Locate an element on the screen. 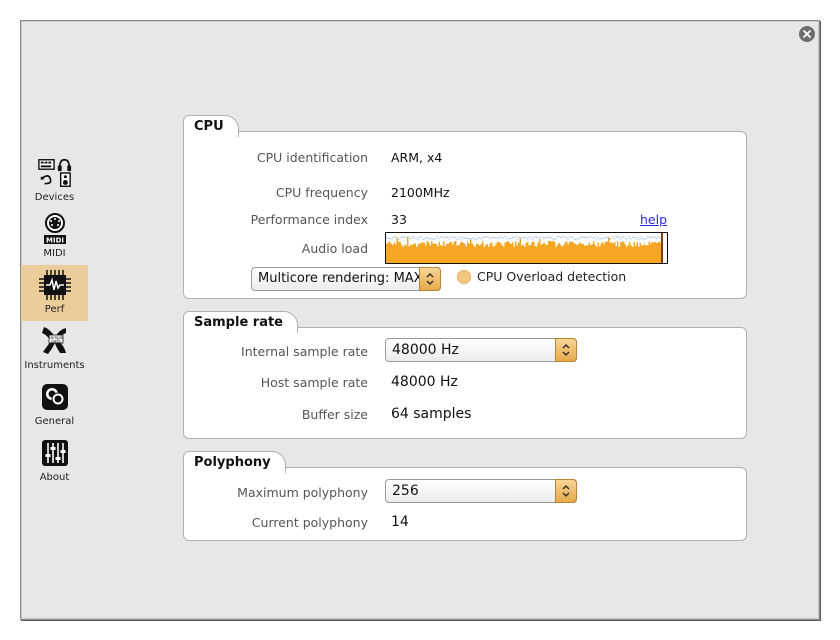 This screenshot has height=640, width=840. cpu-overload-detection: CPU Overload detection is located at coordinates (541, 276).